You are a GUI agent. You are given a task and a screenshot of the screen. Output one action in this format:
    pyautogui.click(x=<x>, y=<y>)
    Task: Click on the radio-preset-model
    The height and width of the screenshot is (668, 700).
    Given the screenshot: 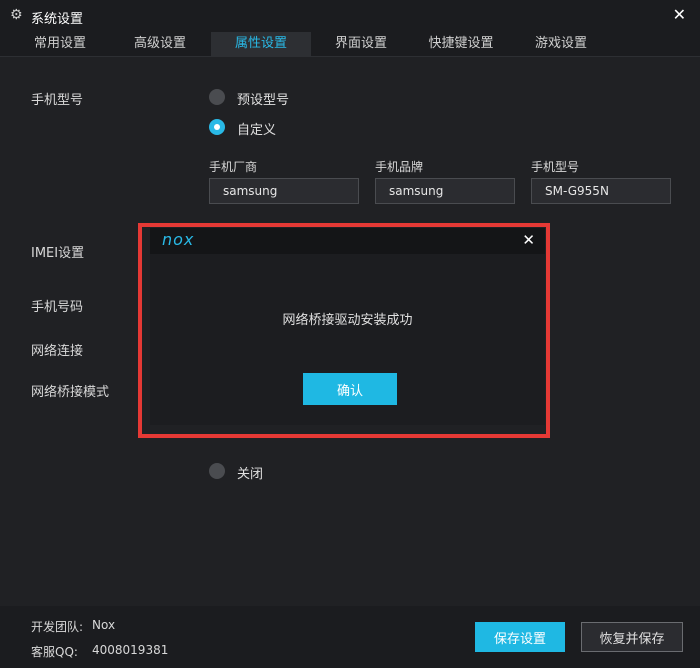 What is the action you would take?
    pyautogui.click(x=217, y=97)
    